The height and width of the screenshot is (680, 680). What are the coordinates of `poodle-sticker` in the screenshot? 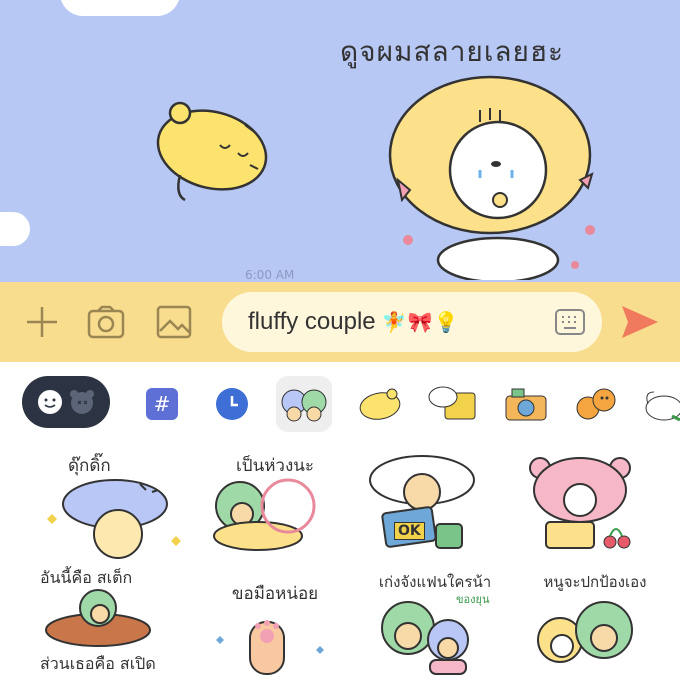 It's located at (500, 175).